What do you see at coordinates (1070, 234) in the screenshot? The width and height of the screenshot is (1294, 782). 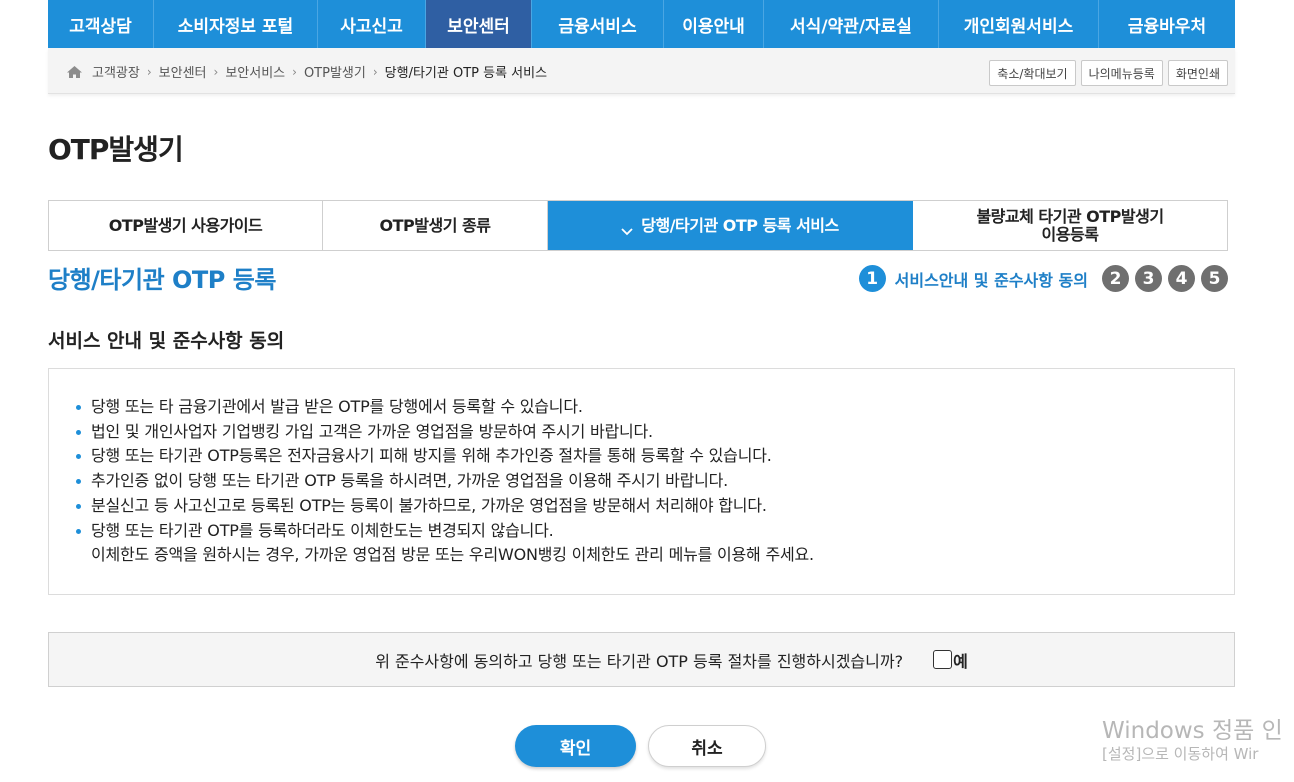 I see `tab-label-line2: 이용등록` at bounding box center [1070, 234].